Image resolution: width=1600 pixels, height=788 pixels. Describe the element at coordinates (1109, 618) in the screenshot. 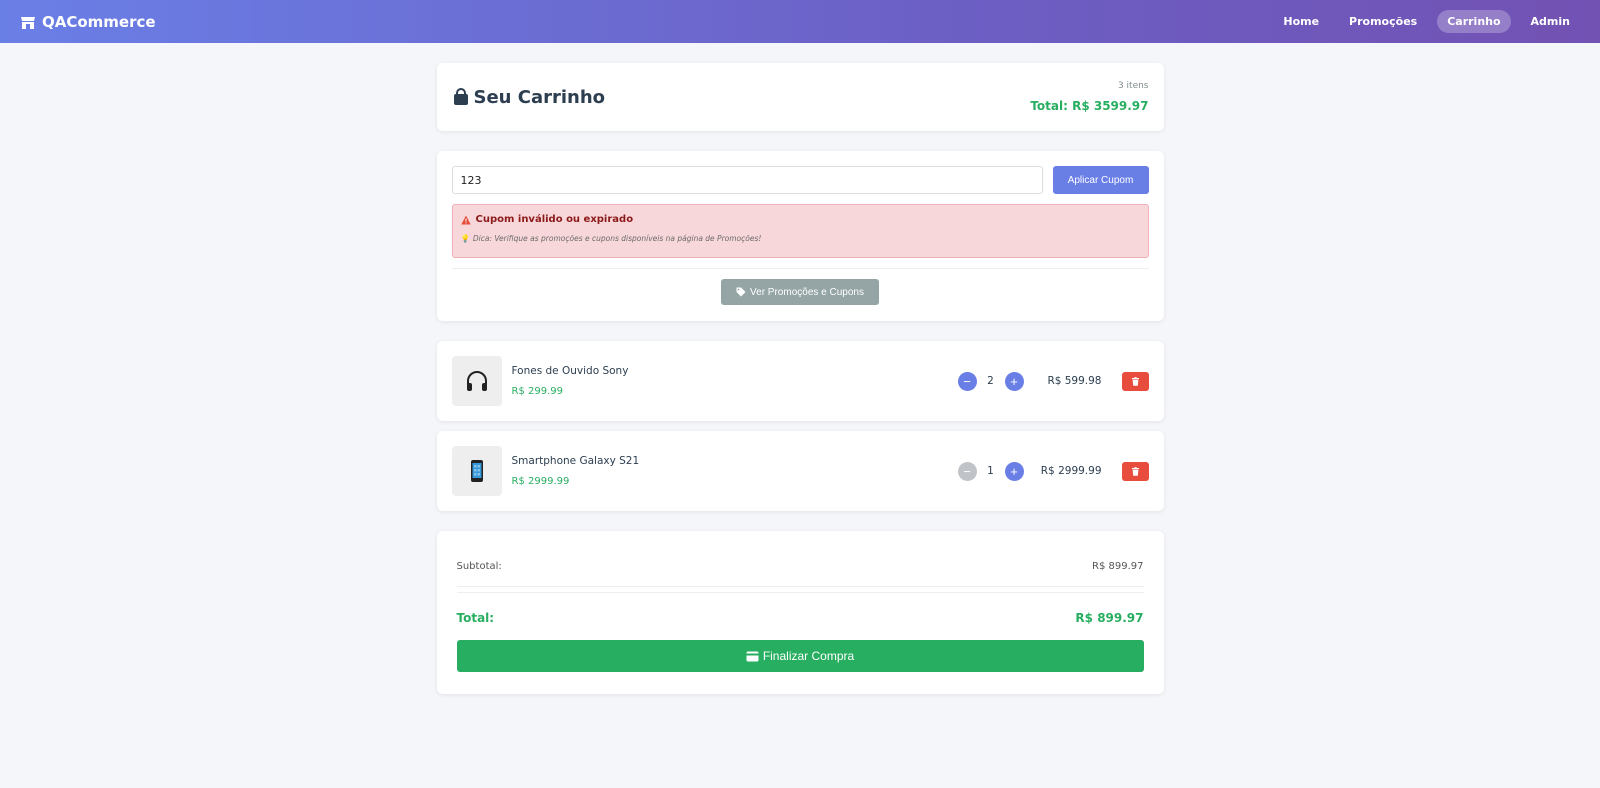

I see `total-value: R$ 899.97` at that location.